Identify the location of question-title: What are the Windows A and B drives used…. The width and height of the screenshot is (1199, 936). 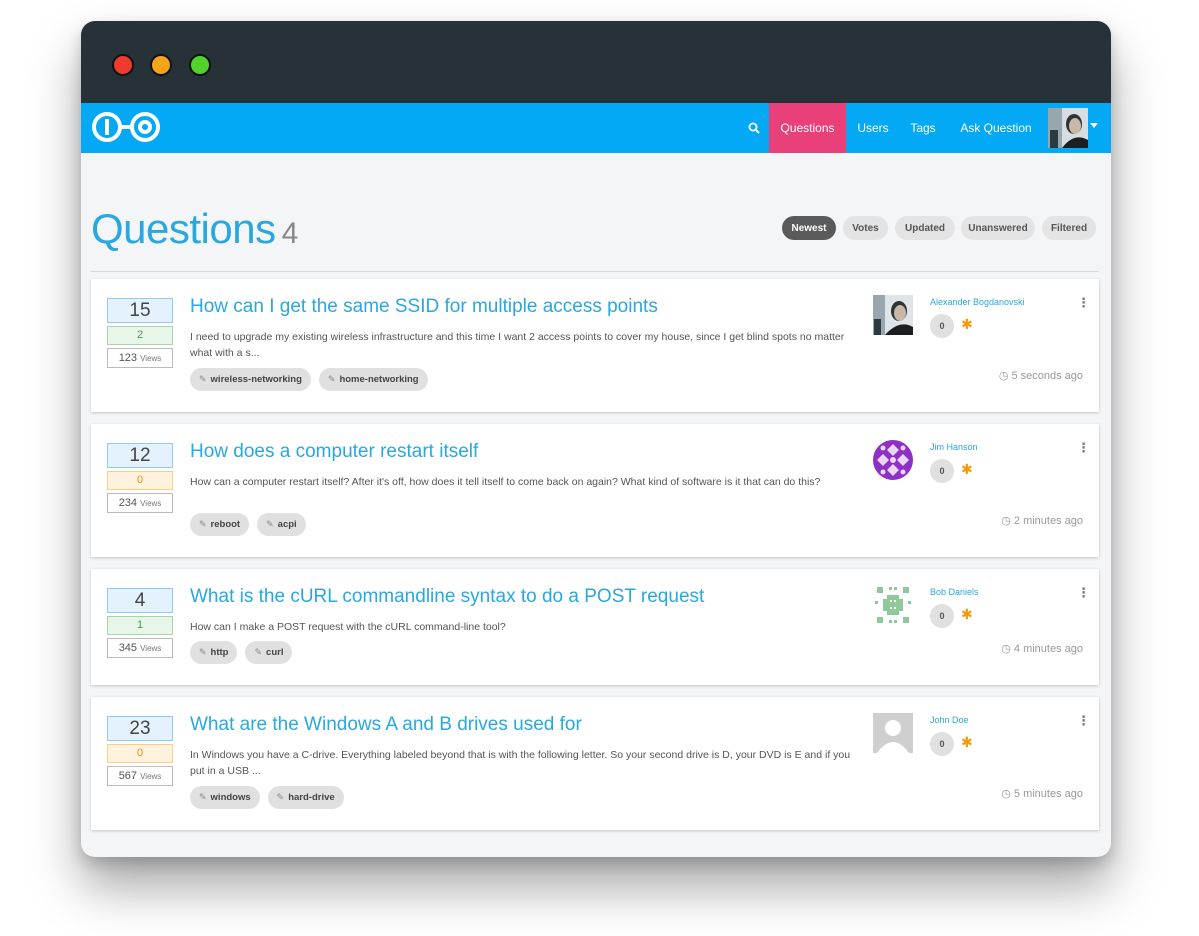
(386, 725).